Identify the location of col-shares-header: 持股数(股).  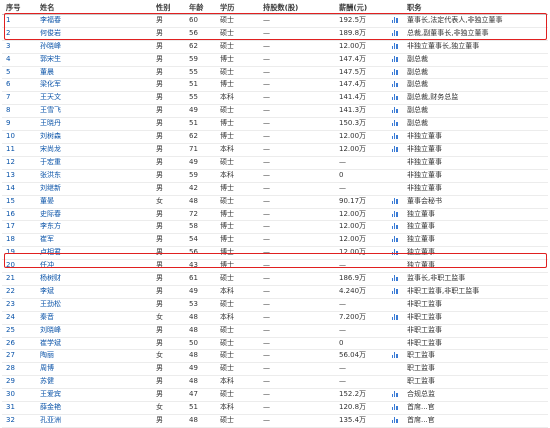
(297, 8).